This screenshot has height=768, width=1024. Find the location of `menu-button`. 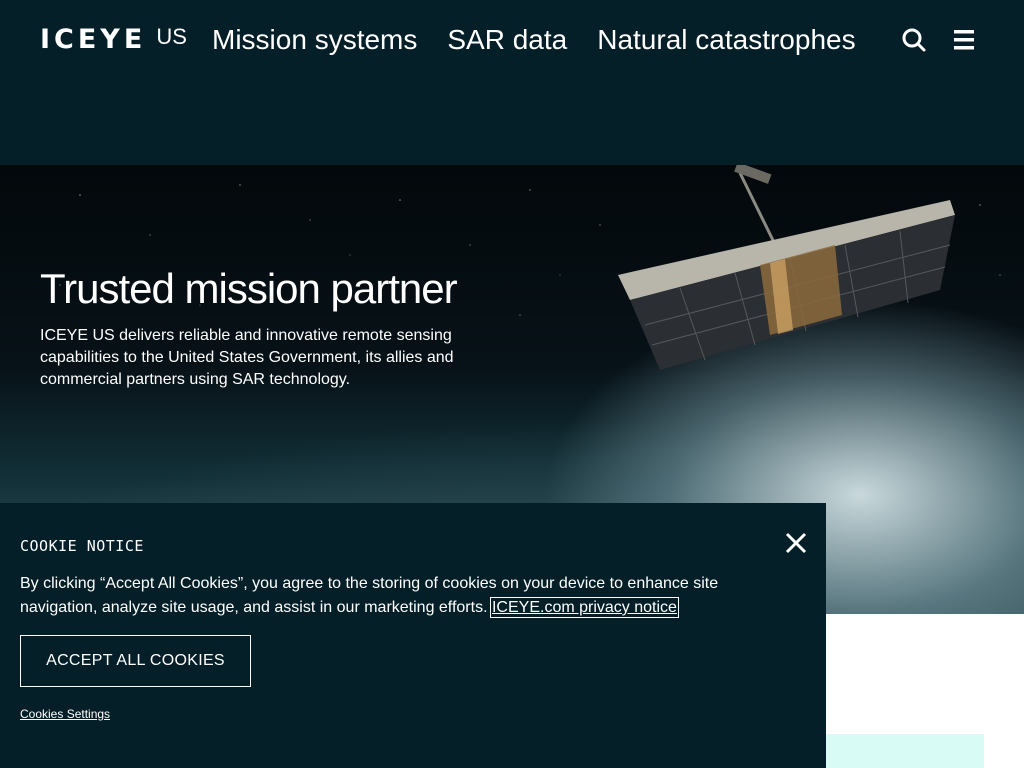

menu-button is located at coordinates (964, 40).